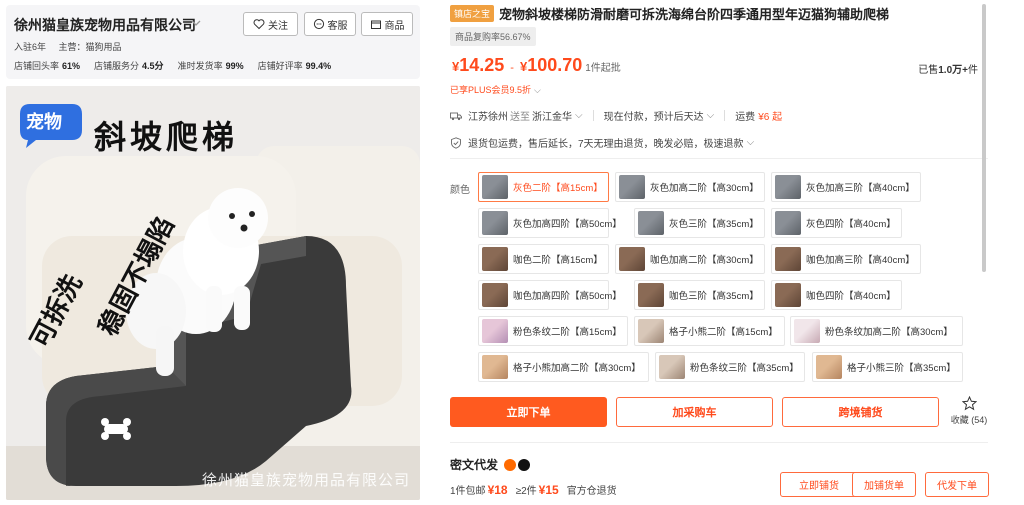 The height and width of the screenshot is (505, 1024). Describe the element at coordinates (860, 260) in the screenshot. I see `color-option-label: 咖色加高三阶【高40cm】` at that location.